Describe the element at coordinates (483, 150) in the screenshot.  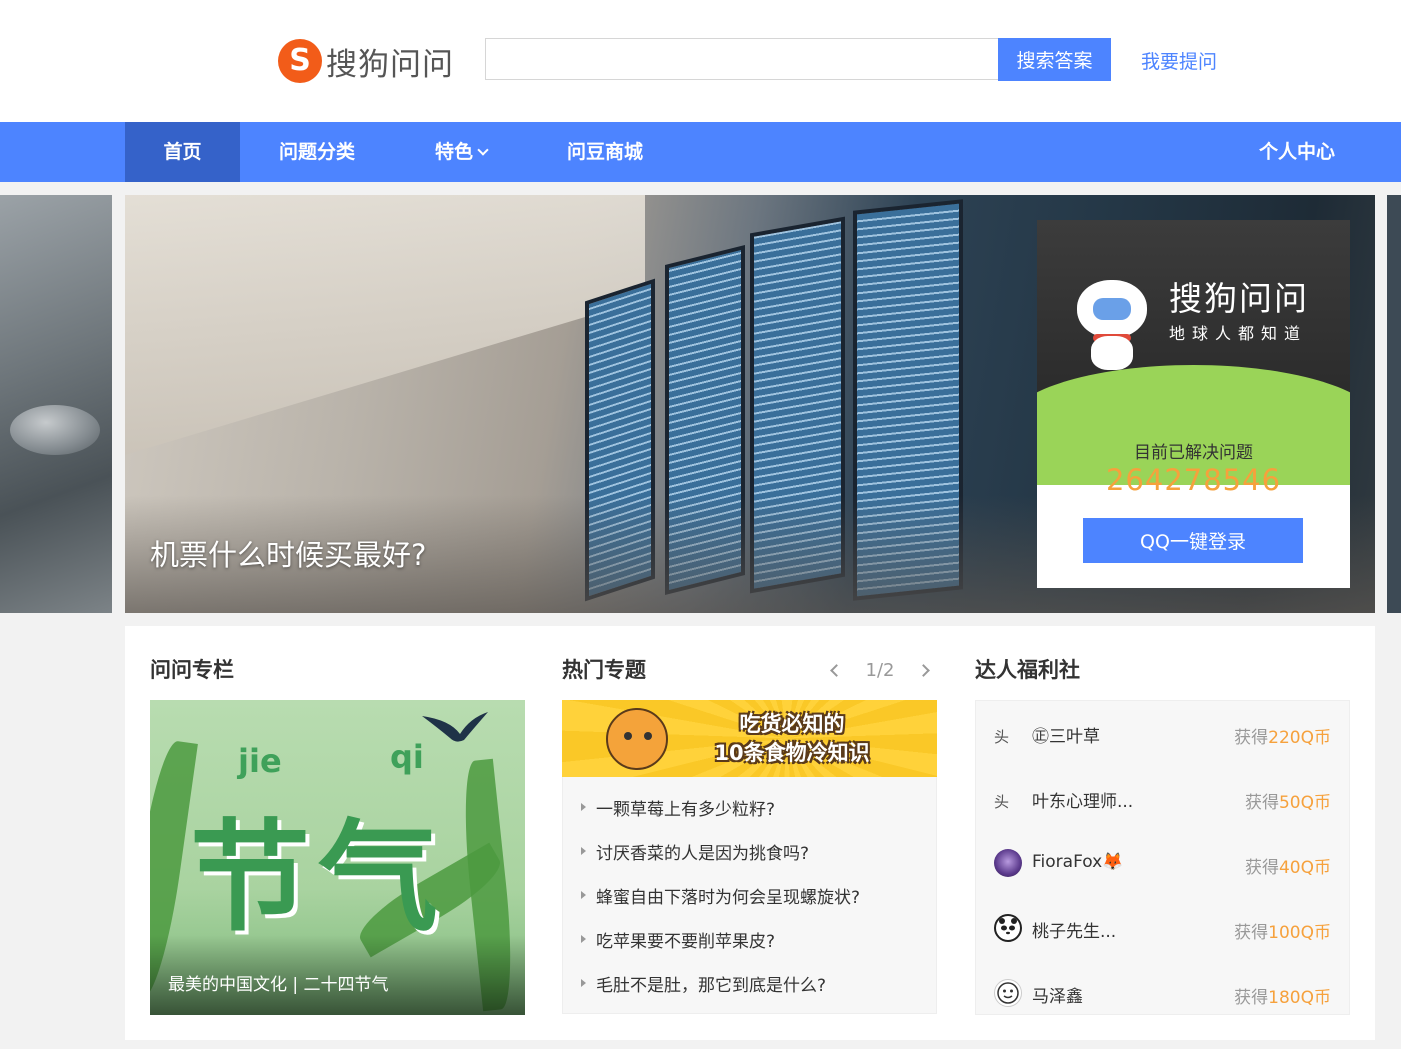
I see `chevron-down-icon` at that location.